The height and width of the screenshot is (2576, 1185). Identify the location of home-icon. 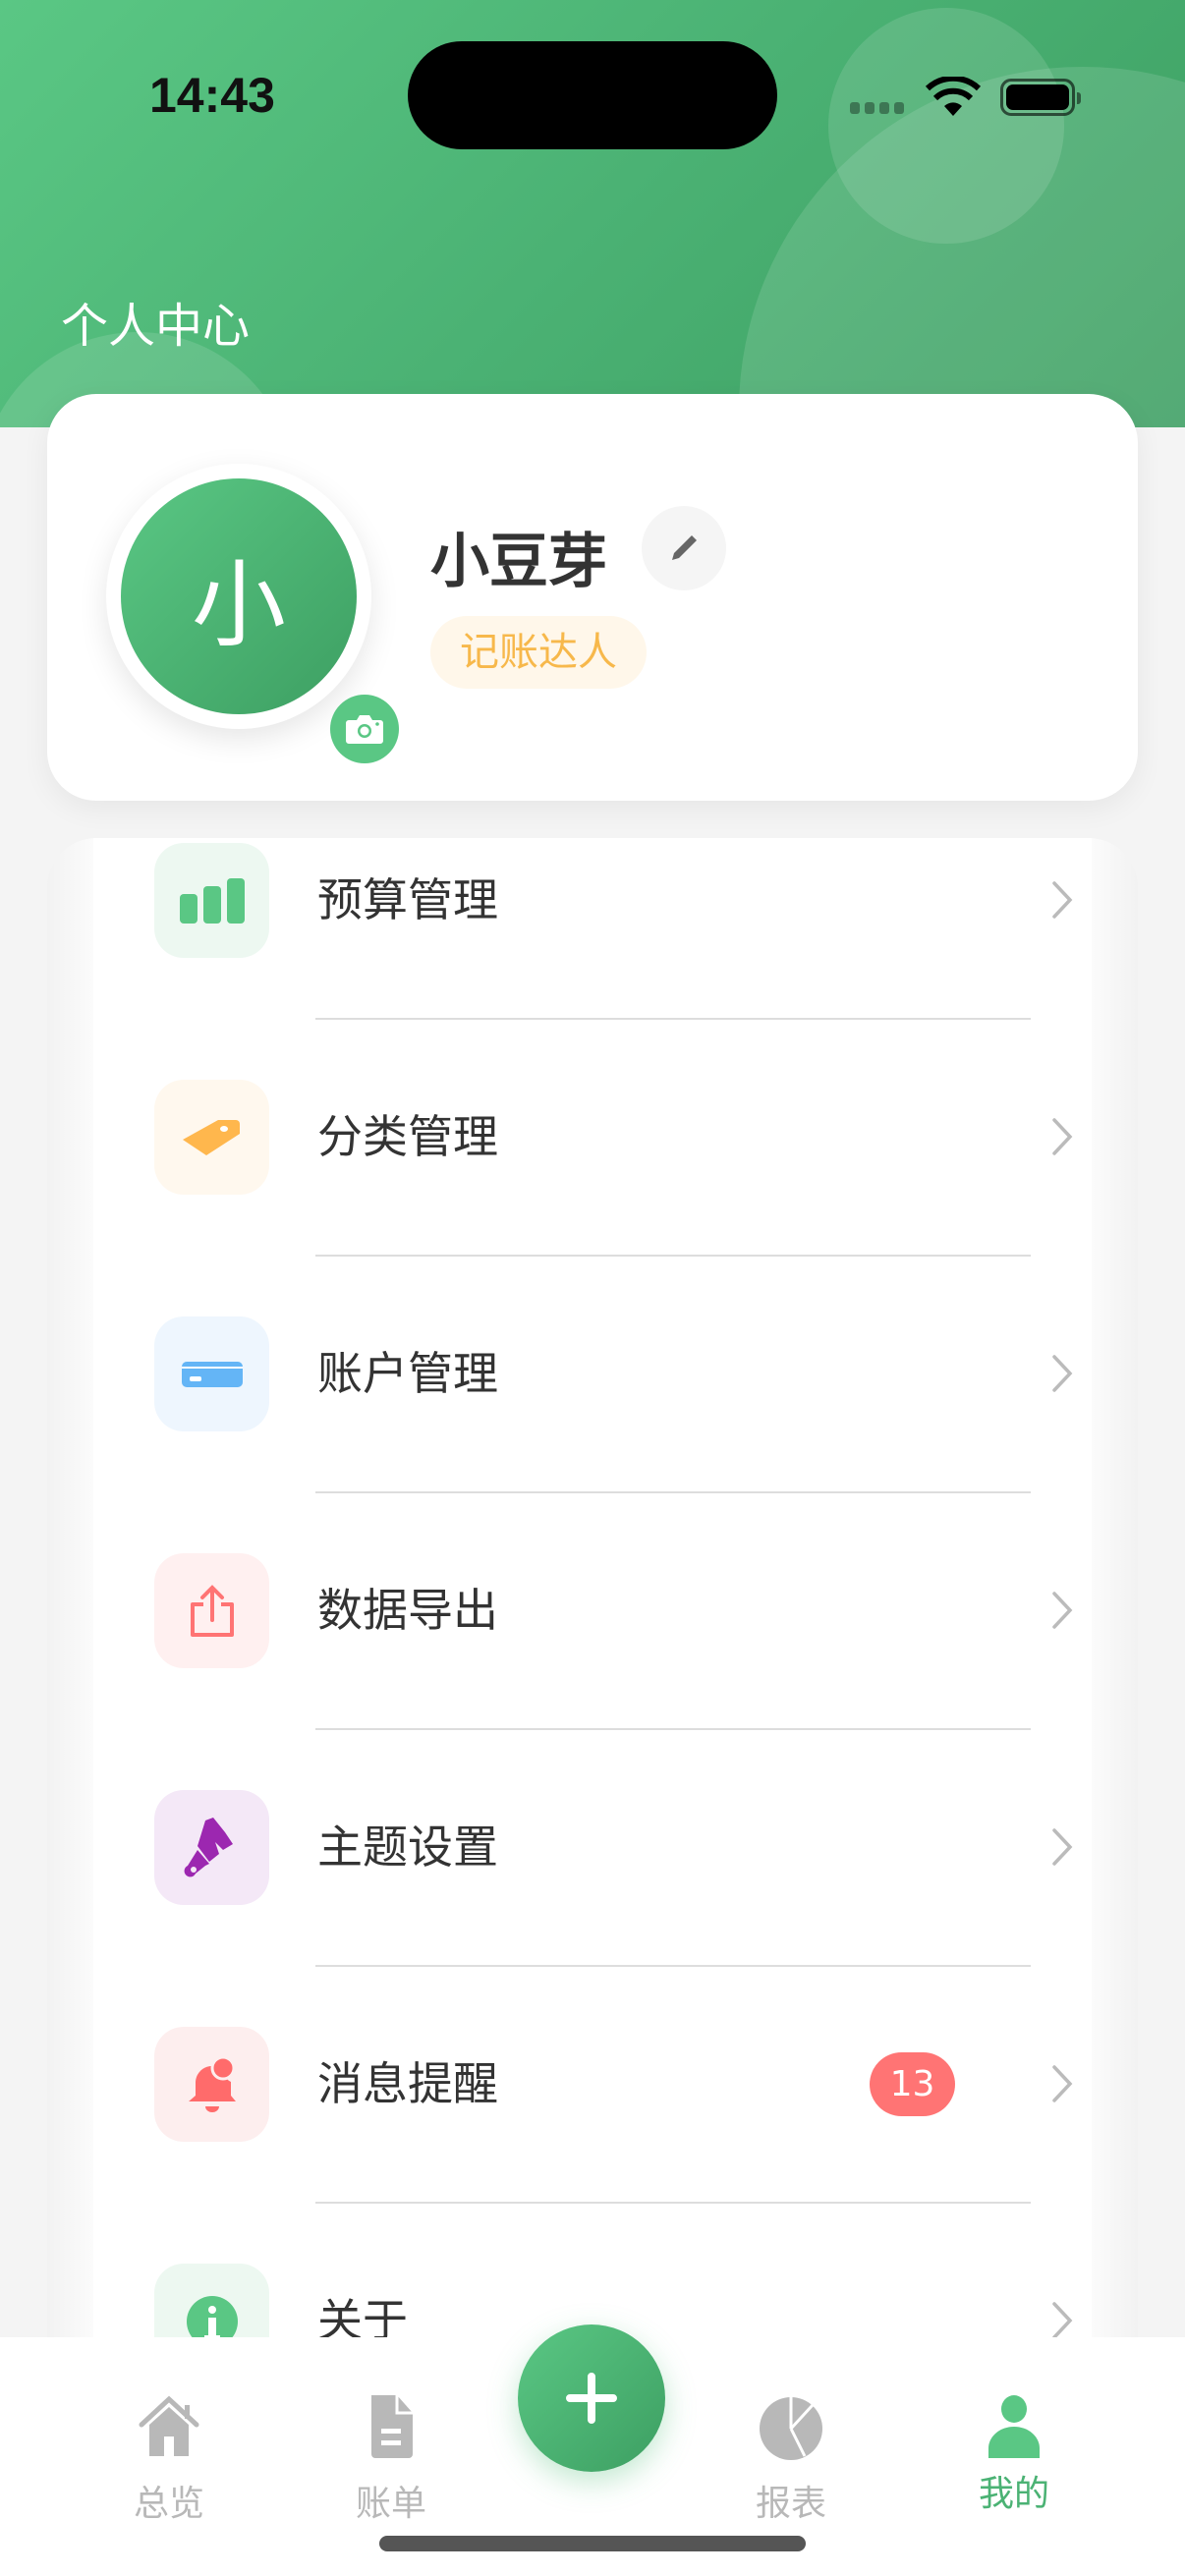
(169, 2425).